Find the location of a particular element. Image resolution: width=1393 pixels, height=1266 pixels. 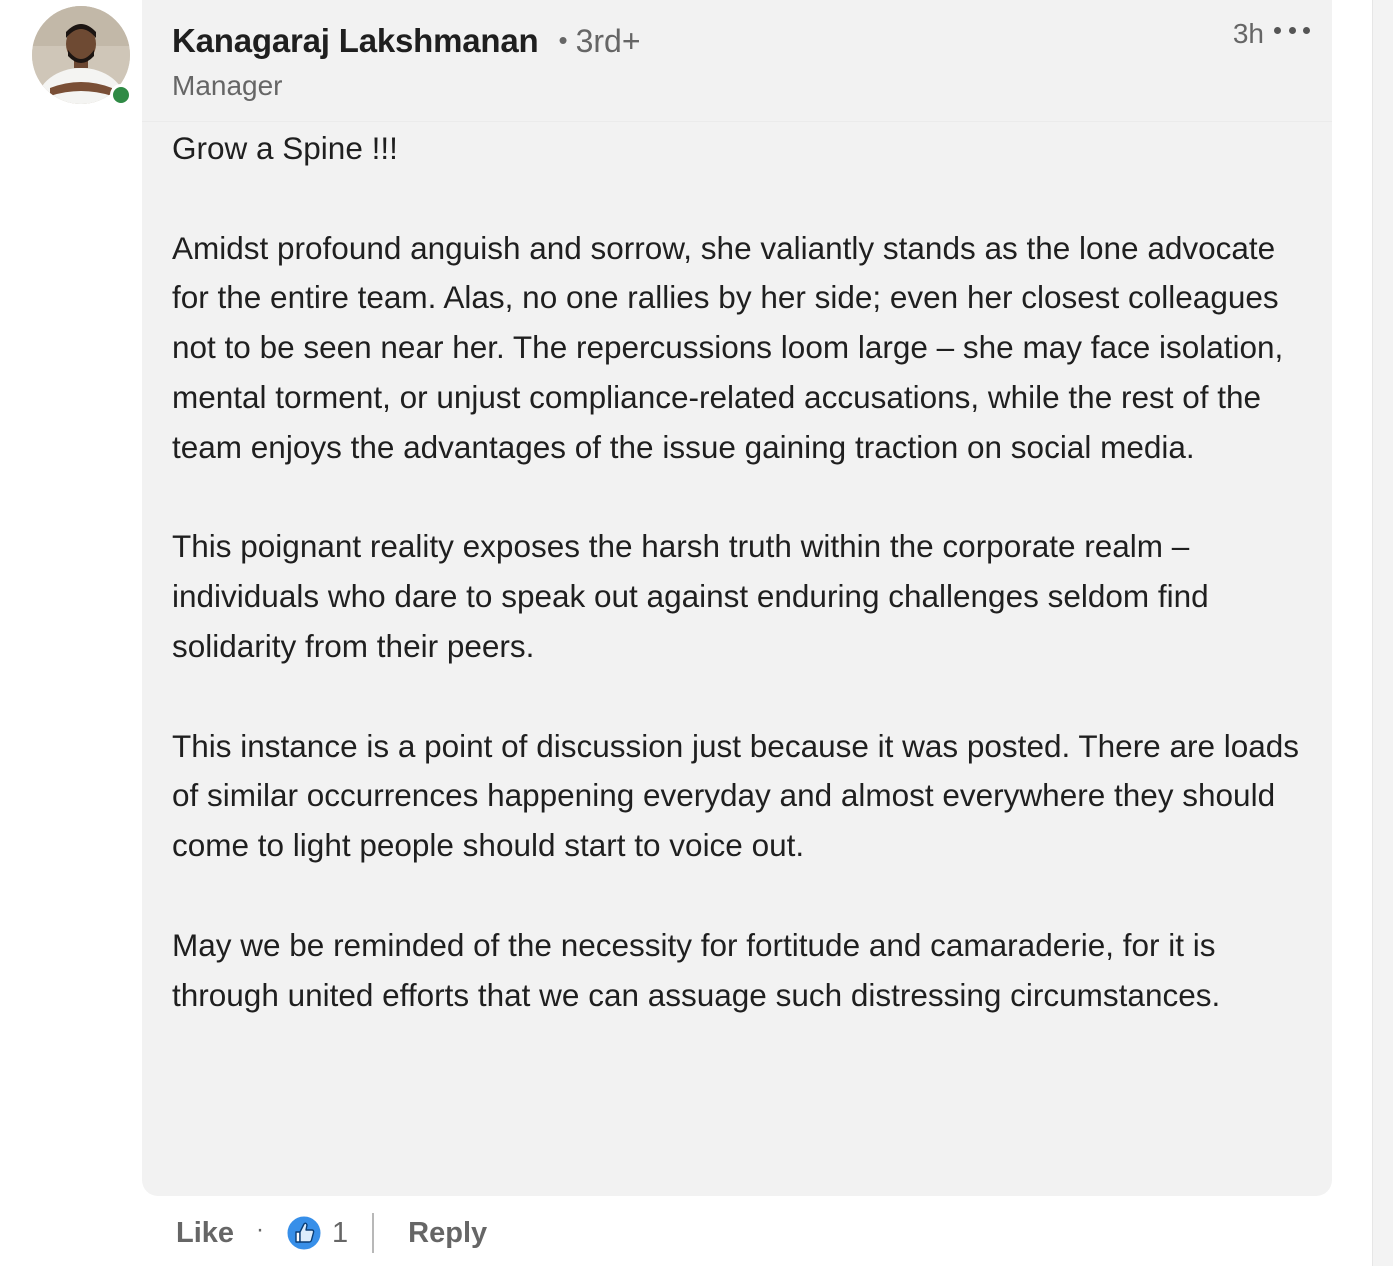

like-button: Like is located at coordinates (205, 1233).